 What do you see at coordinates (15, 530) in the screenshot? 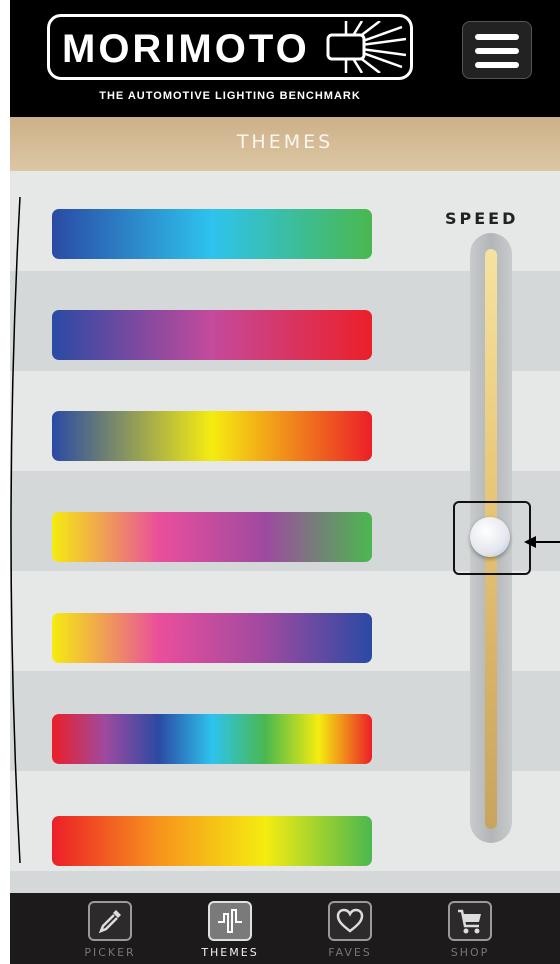
I see `annotation-bracket` at bounding box center [15, 530].